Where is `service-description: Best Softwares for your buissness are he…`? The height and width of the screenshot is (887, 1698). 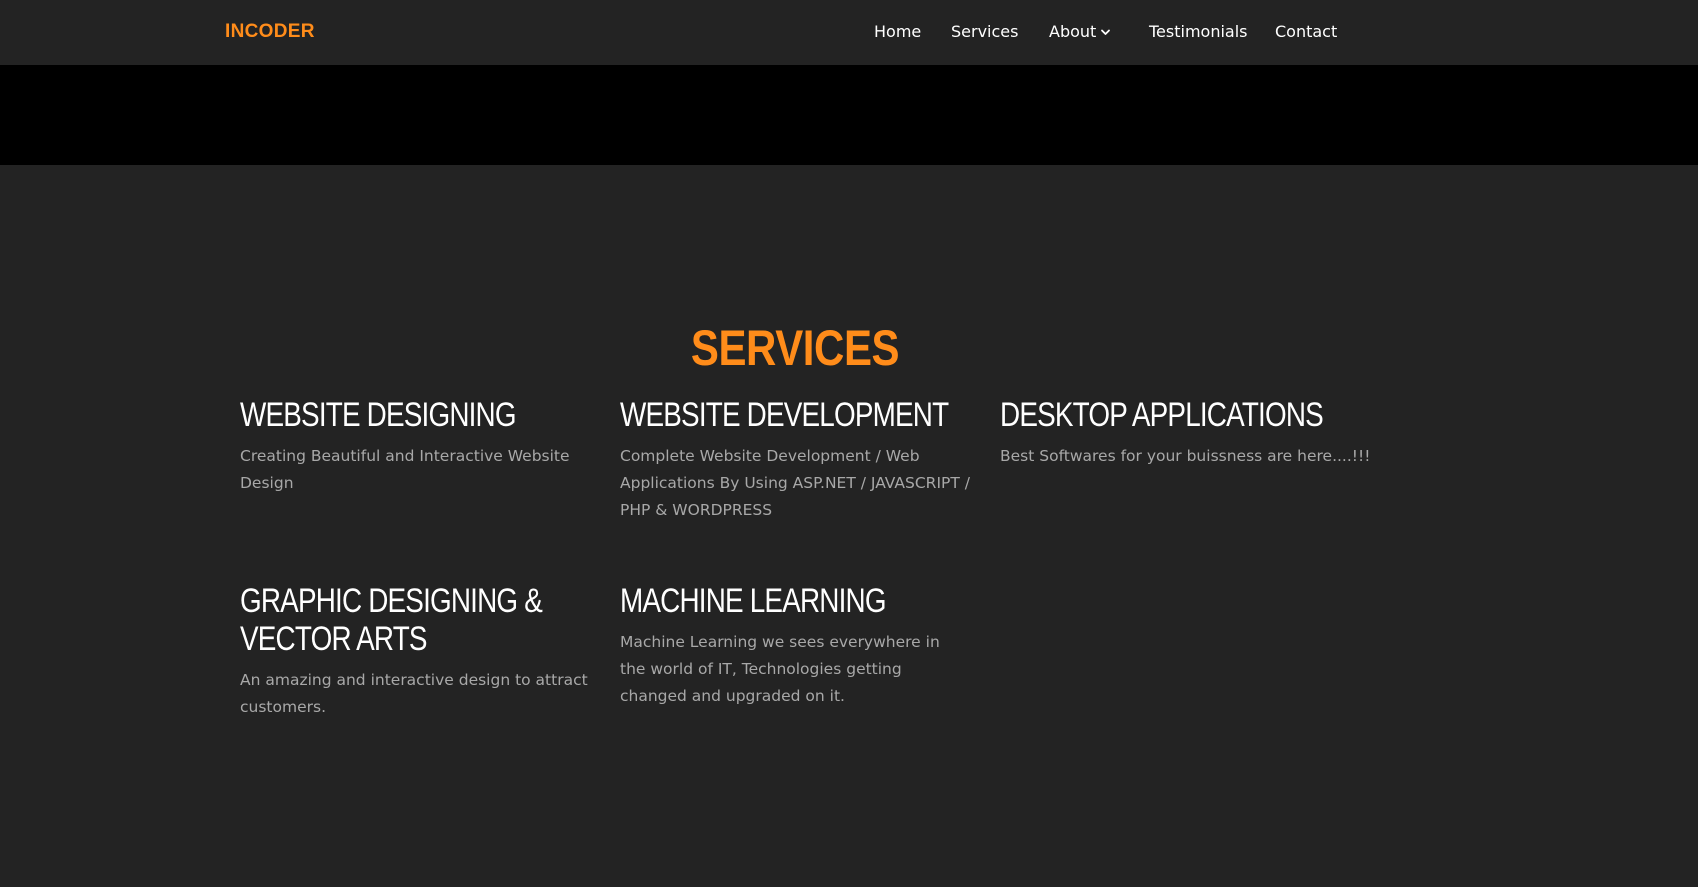
service-description: Best Softwares for your buissness are he… is located at coordinates (1185, 456).